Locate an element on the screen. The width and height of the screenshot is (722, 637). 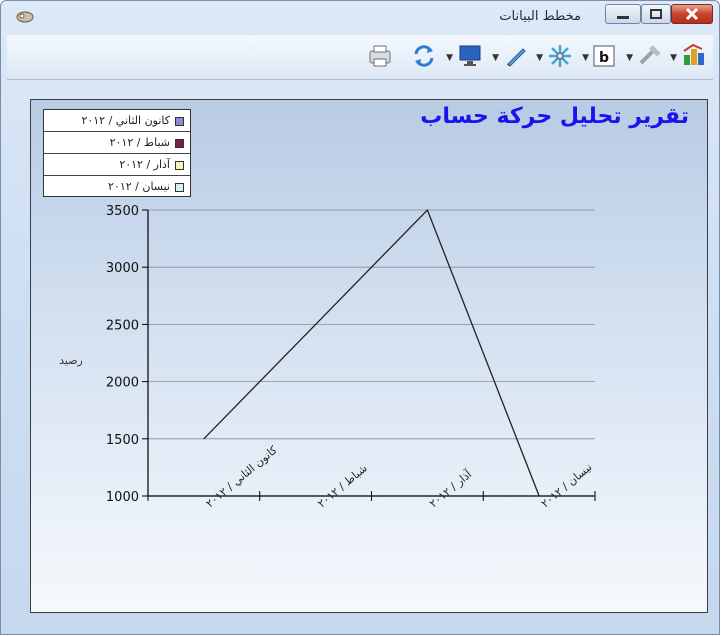
maximize-button is located at coordinates (656, 14).